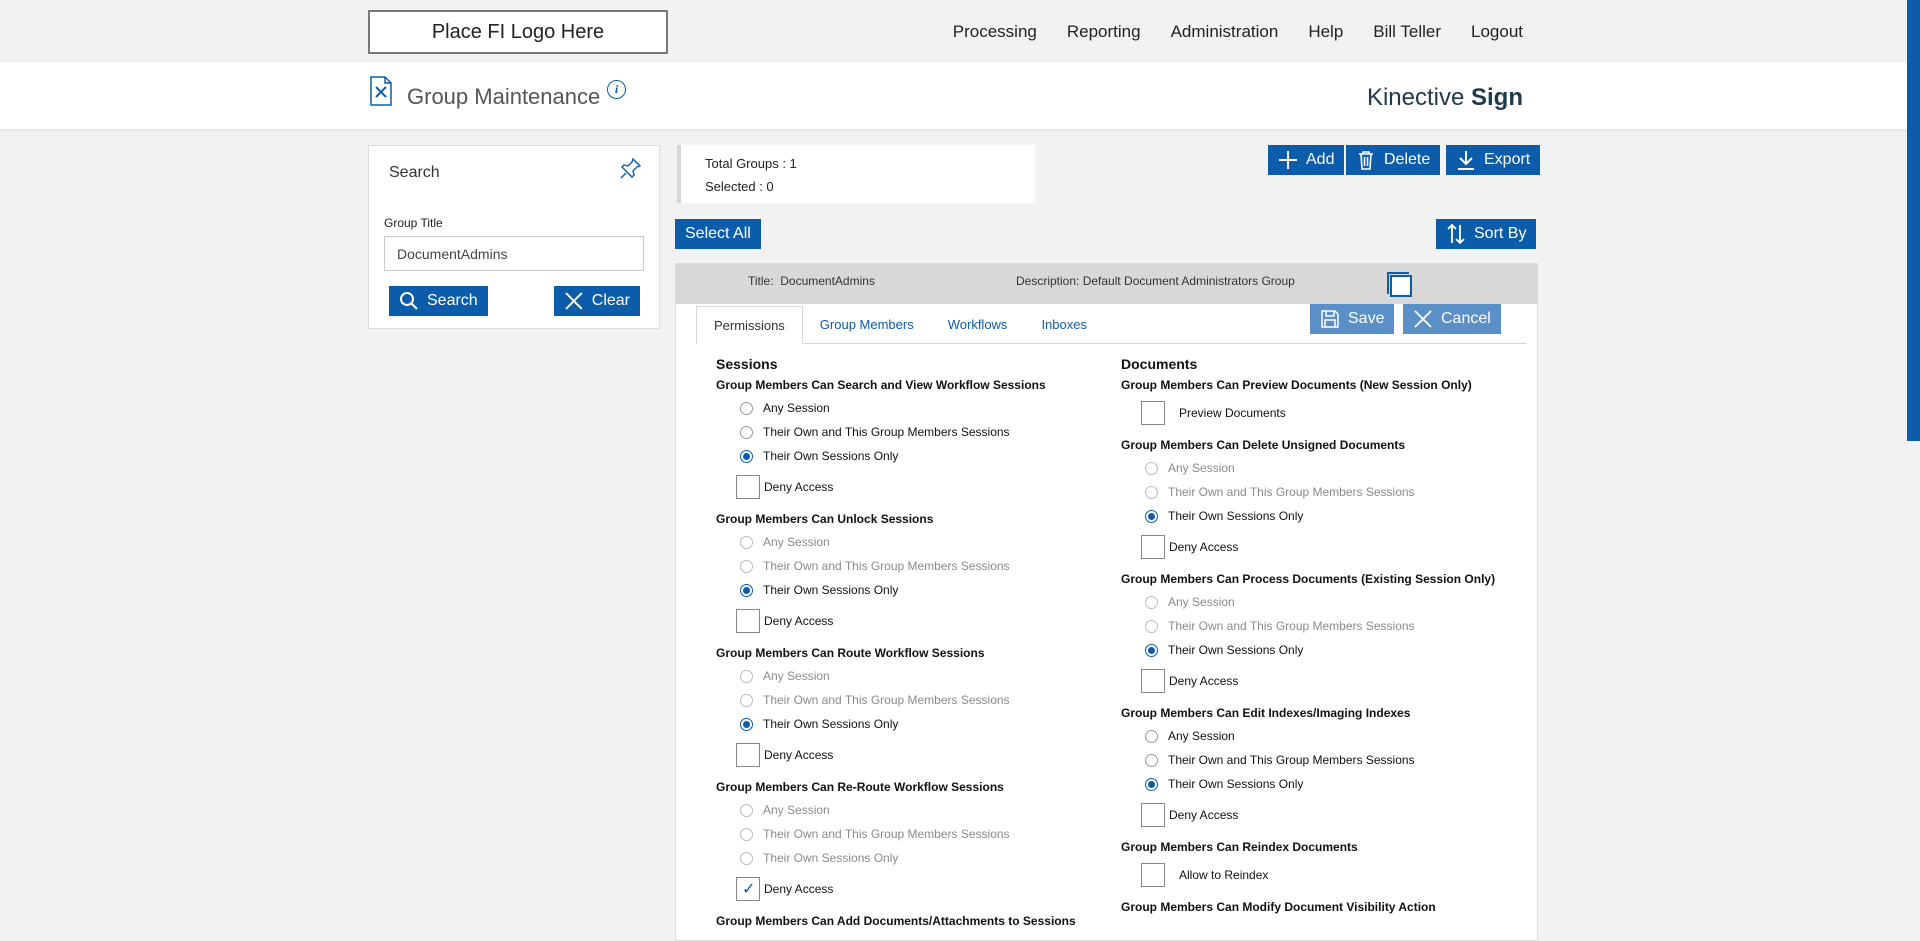 The height and width of the screenshot is (941, 1920). Describe the element at coordinates (438, 301) in the screenshot. I see `search-button: Search` at that location.